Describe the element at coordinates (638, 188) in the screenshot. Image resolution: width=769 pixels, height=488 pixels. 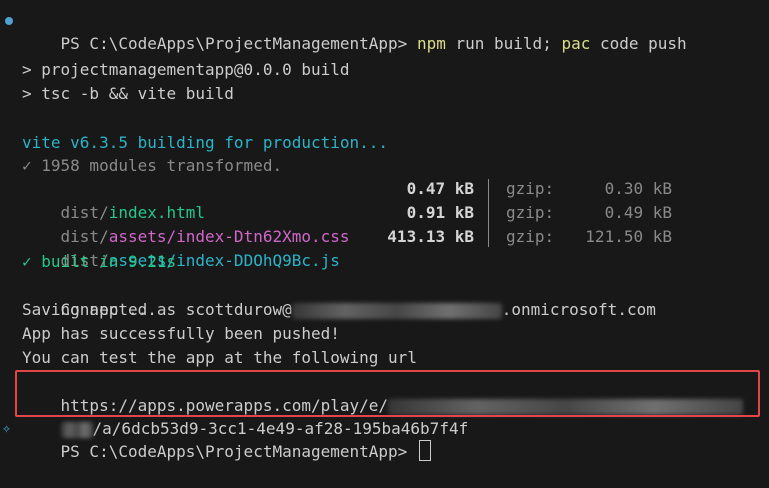
I see `gzip-size: 0.30 kB` at that location.